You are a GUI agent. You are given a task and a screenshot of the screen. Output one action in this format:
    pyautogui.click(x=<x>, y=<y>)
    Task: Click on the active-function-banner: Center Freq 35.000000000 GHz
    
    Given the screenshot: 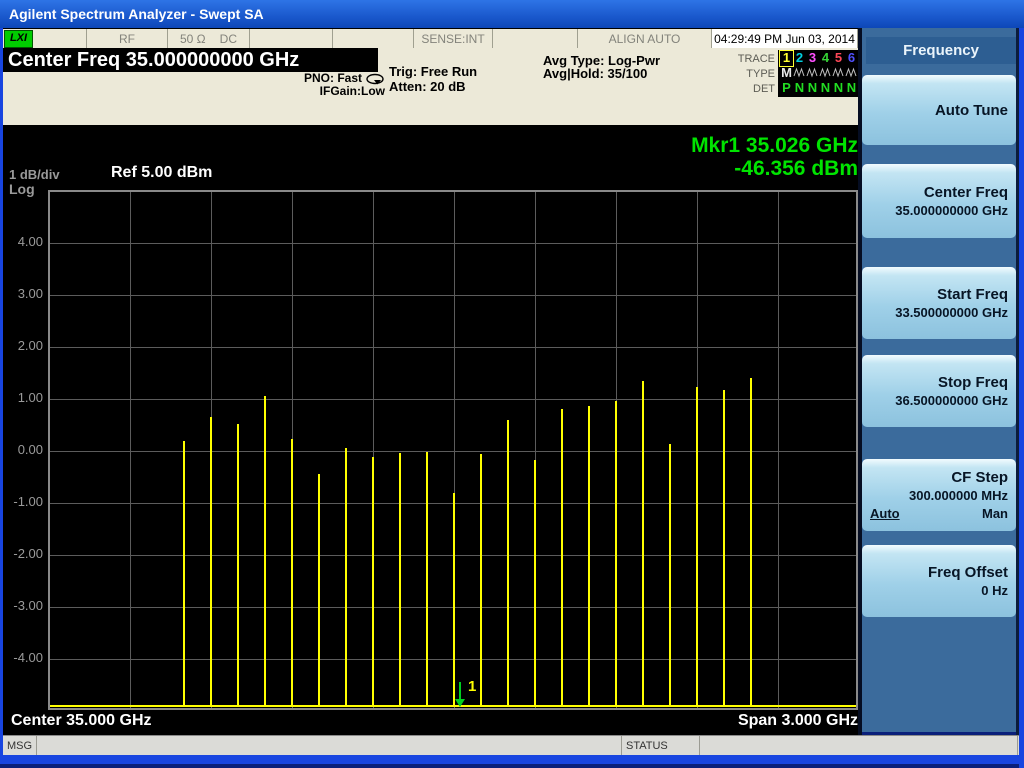 What is the action you would take?
    pyautogui.click(x=190, y=60)
    